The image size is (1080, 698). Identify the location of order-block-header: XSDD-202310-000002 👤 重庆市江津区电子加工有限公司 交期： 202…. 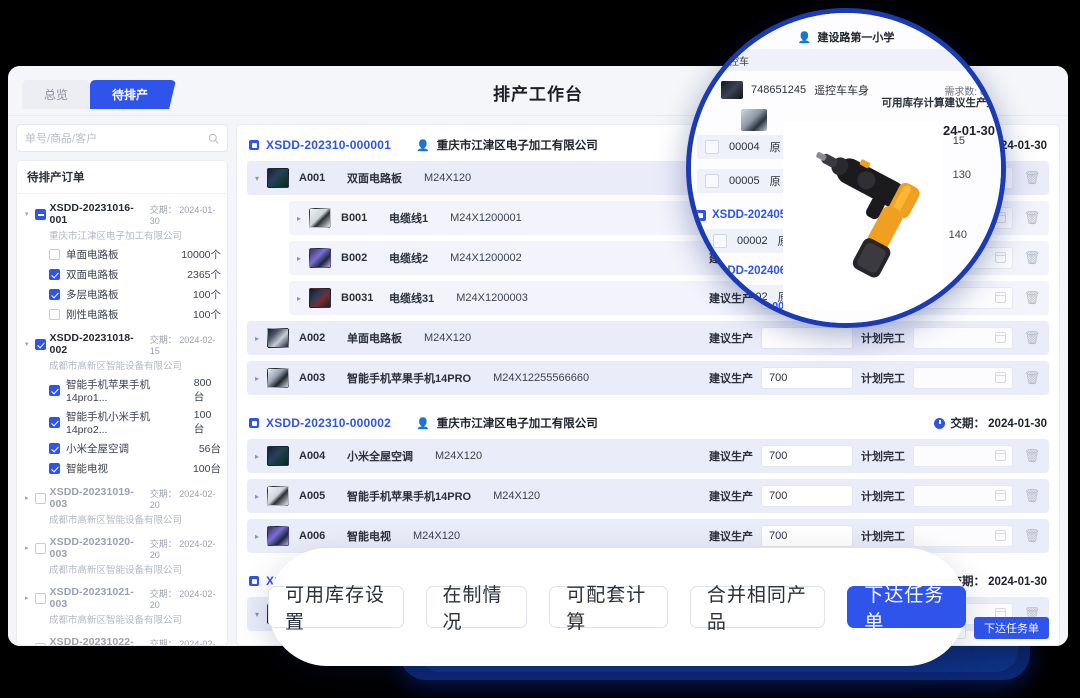
(648, 424).